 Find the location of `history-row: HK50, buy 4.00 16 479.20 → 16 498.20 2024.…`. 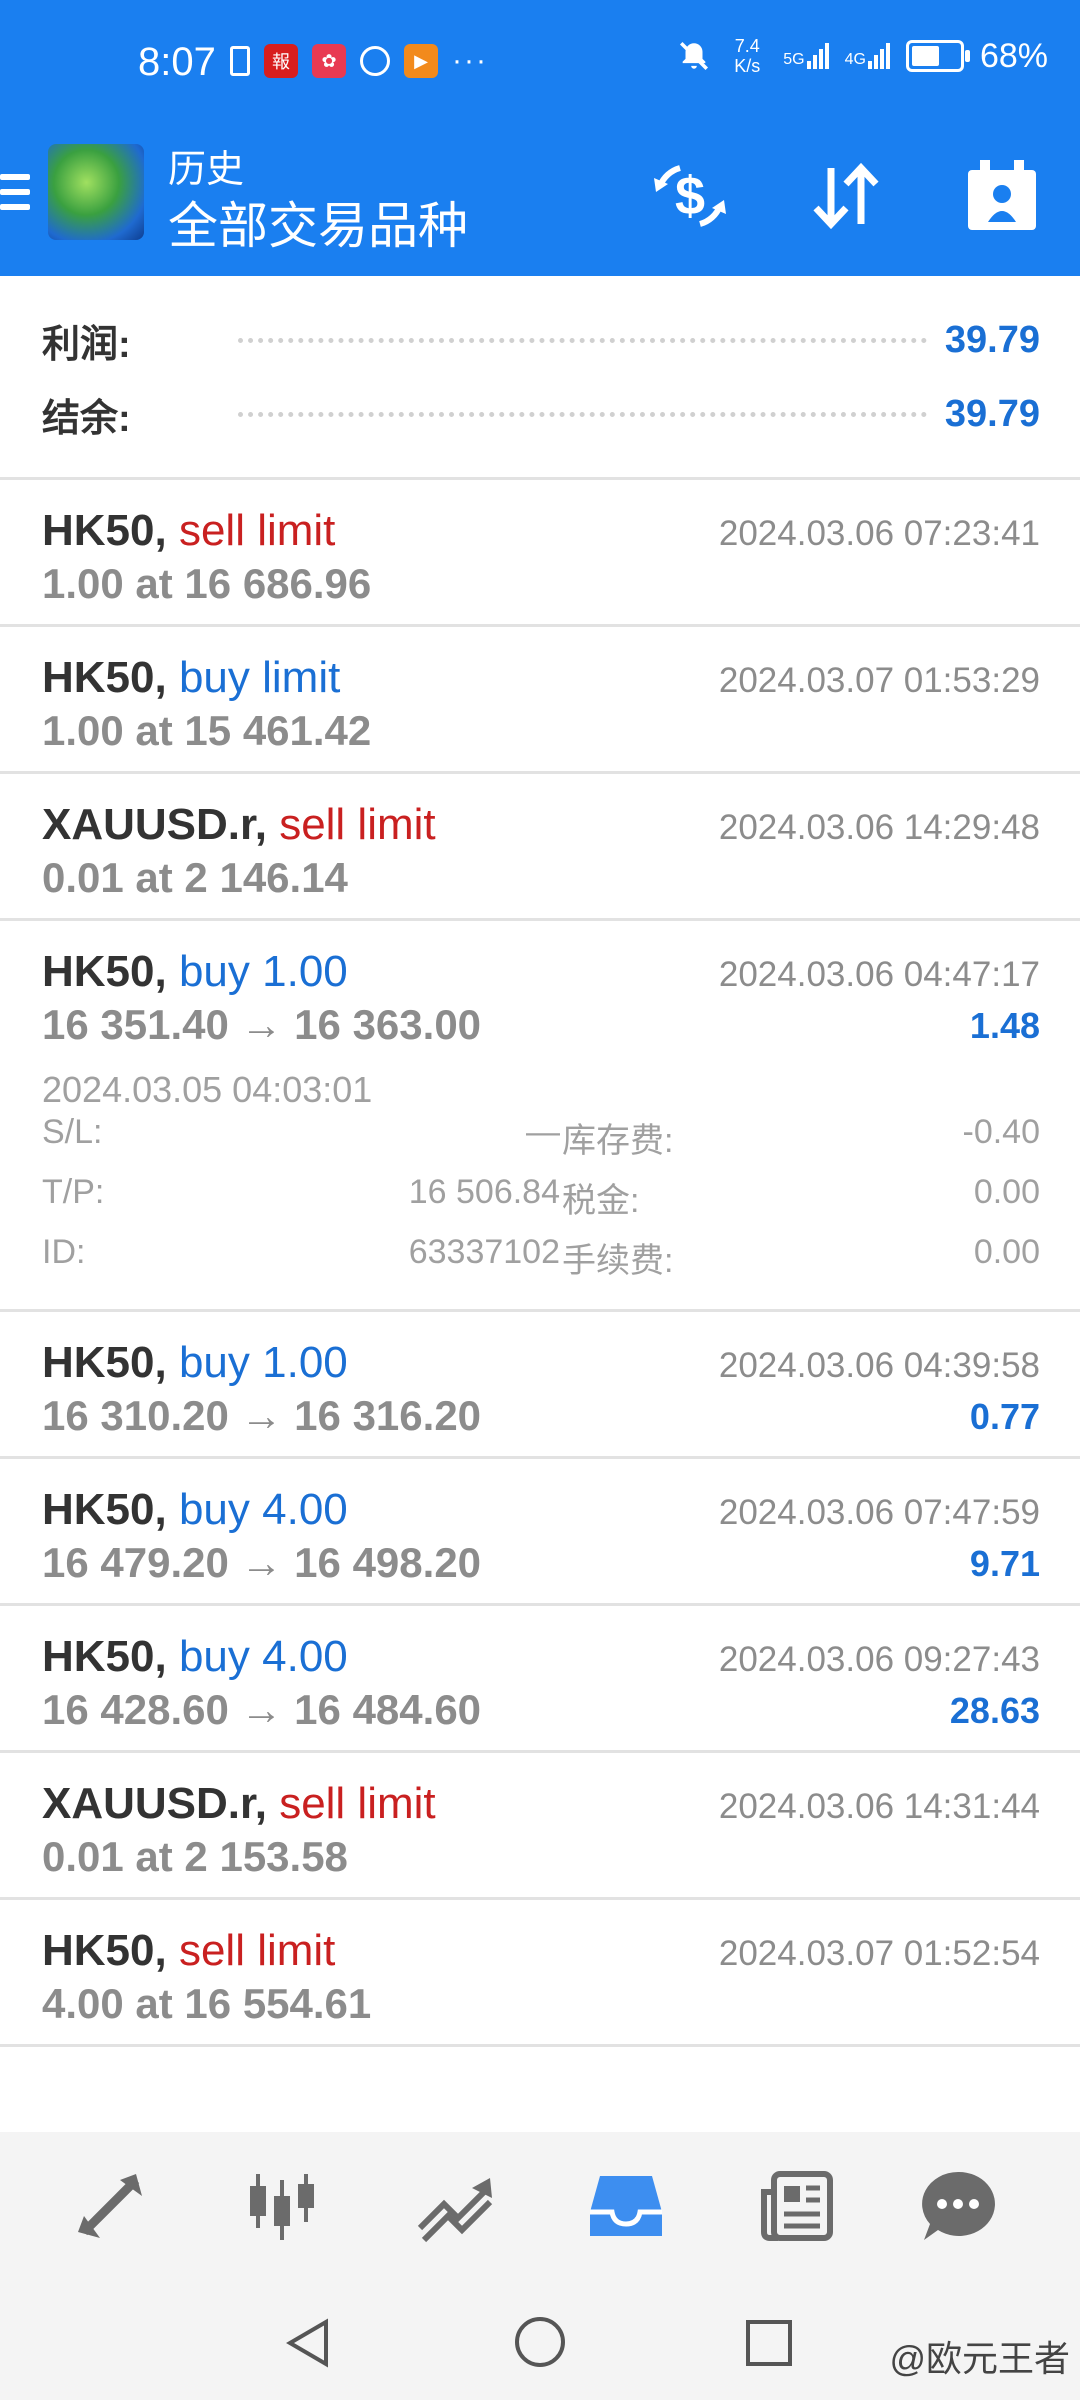

history-row: HK50, buy 4.00 16 479.20 → 16 498.20 2024.… is located at coordinates (540, 1532).